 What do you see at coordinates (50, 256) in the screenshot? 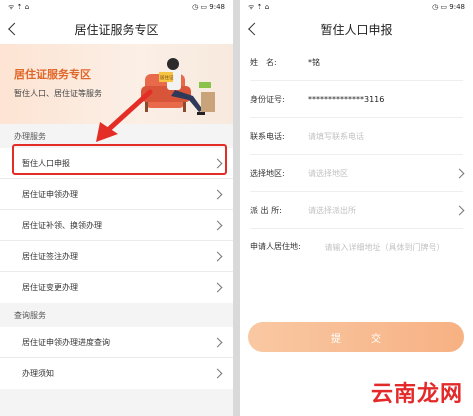
I see `list-item-label: 居住证签注办理` at bounding box center [50, 256].